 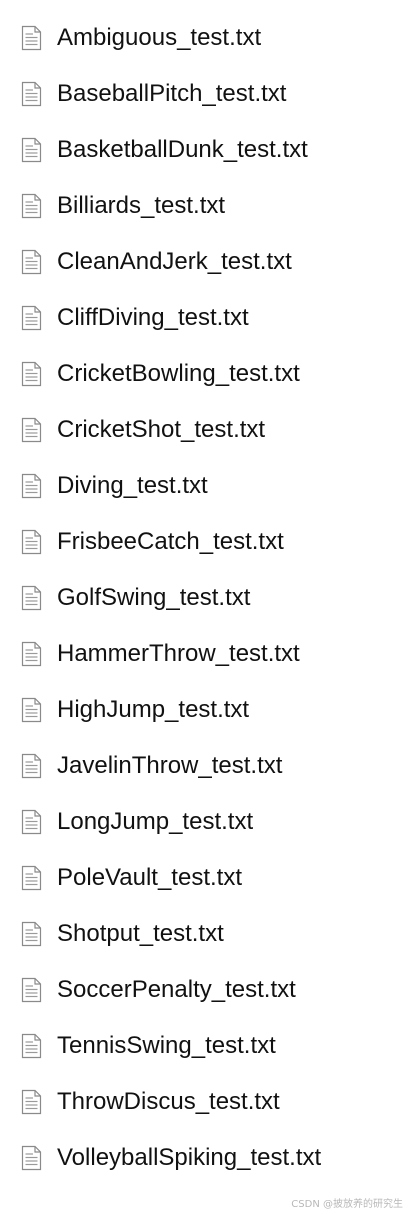 I want to click on file-item: CliffDiving_test.txt, so click(x=204, y=318).